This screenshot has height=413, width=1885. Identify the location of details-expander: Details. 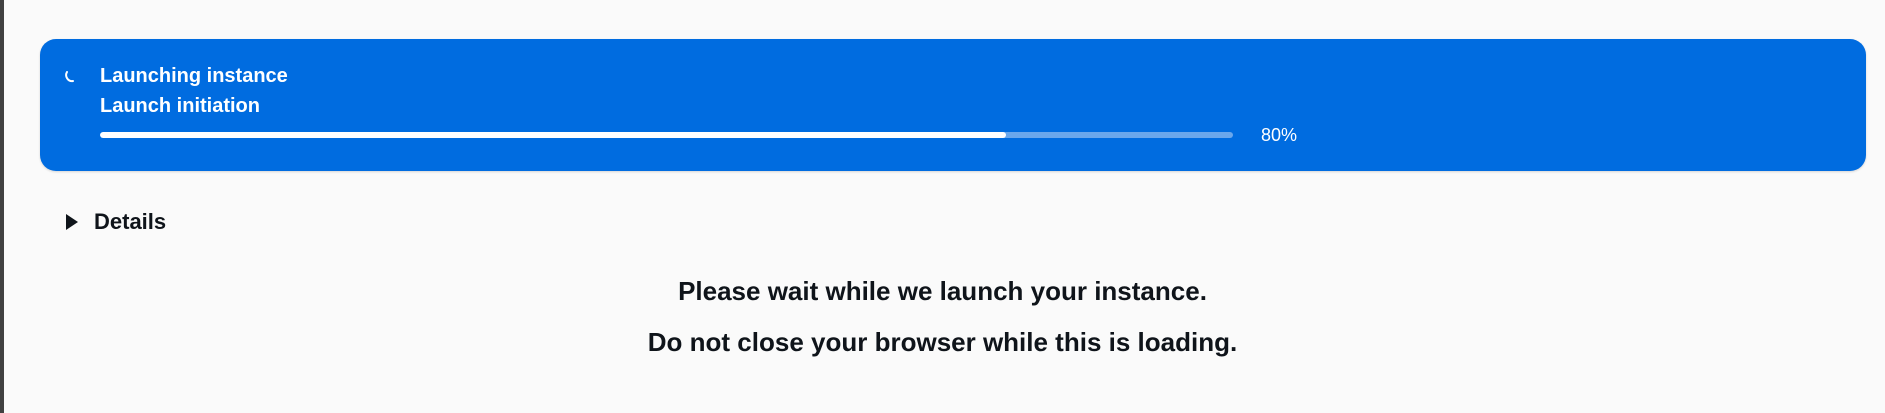
(115, 222).